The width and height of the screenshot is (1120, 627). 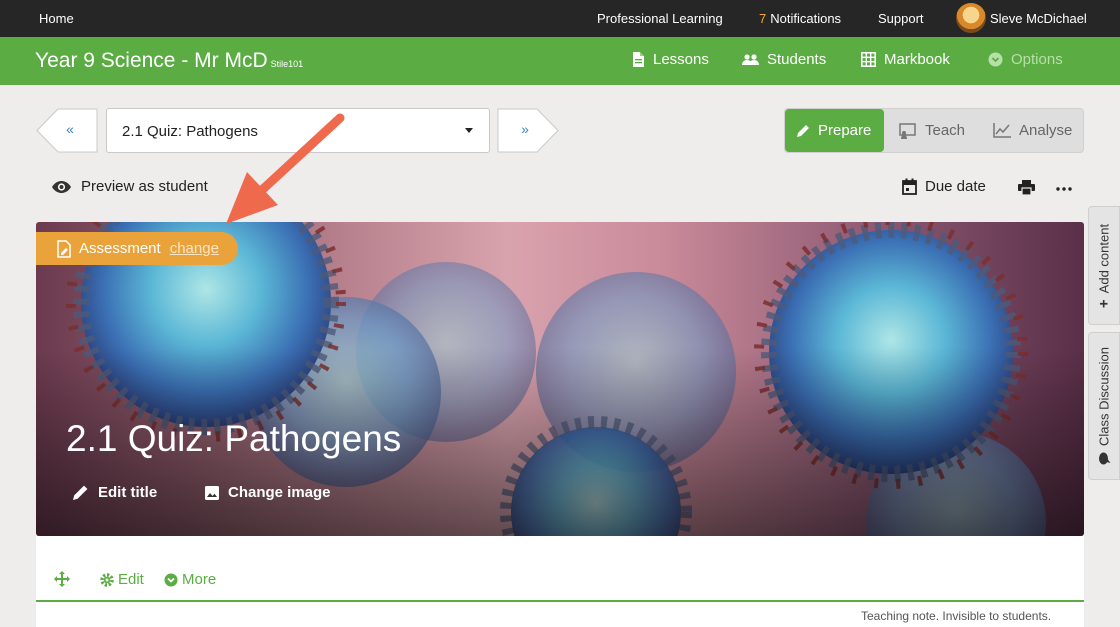 I want to click on nav-lessons: Lessons, so click(x=670, y=59).